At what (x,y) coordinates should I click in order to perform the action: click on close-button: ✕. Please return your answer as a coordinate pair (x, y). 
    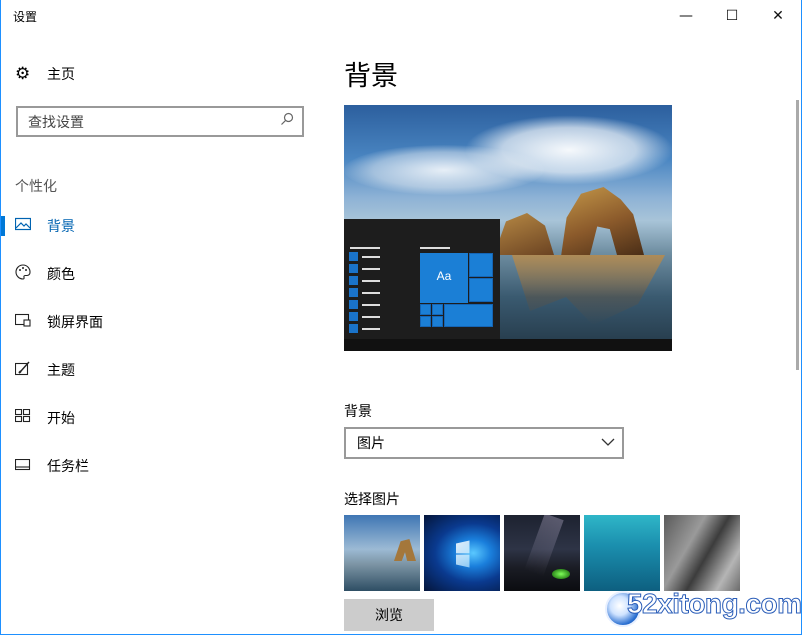
    Looking at the image, I should click on (778, 16).